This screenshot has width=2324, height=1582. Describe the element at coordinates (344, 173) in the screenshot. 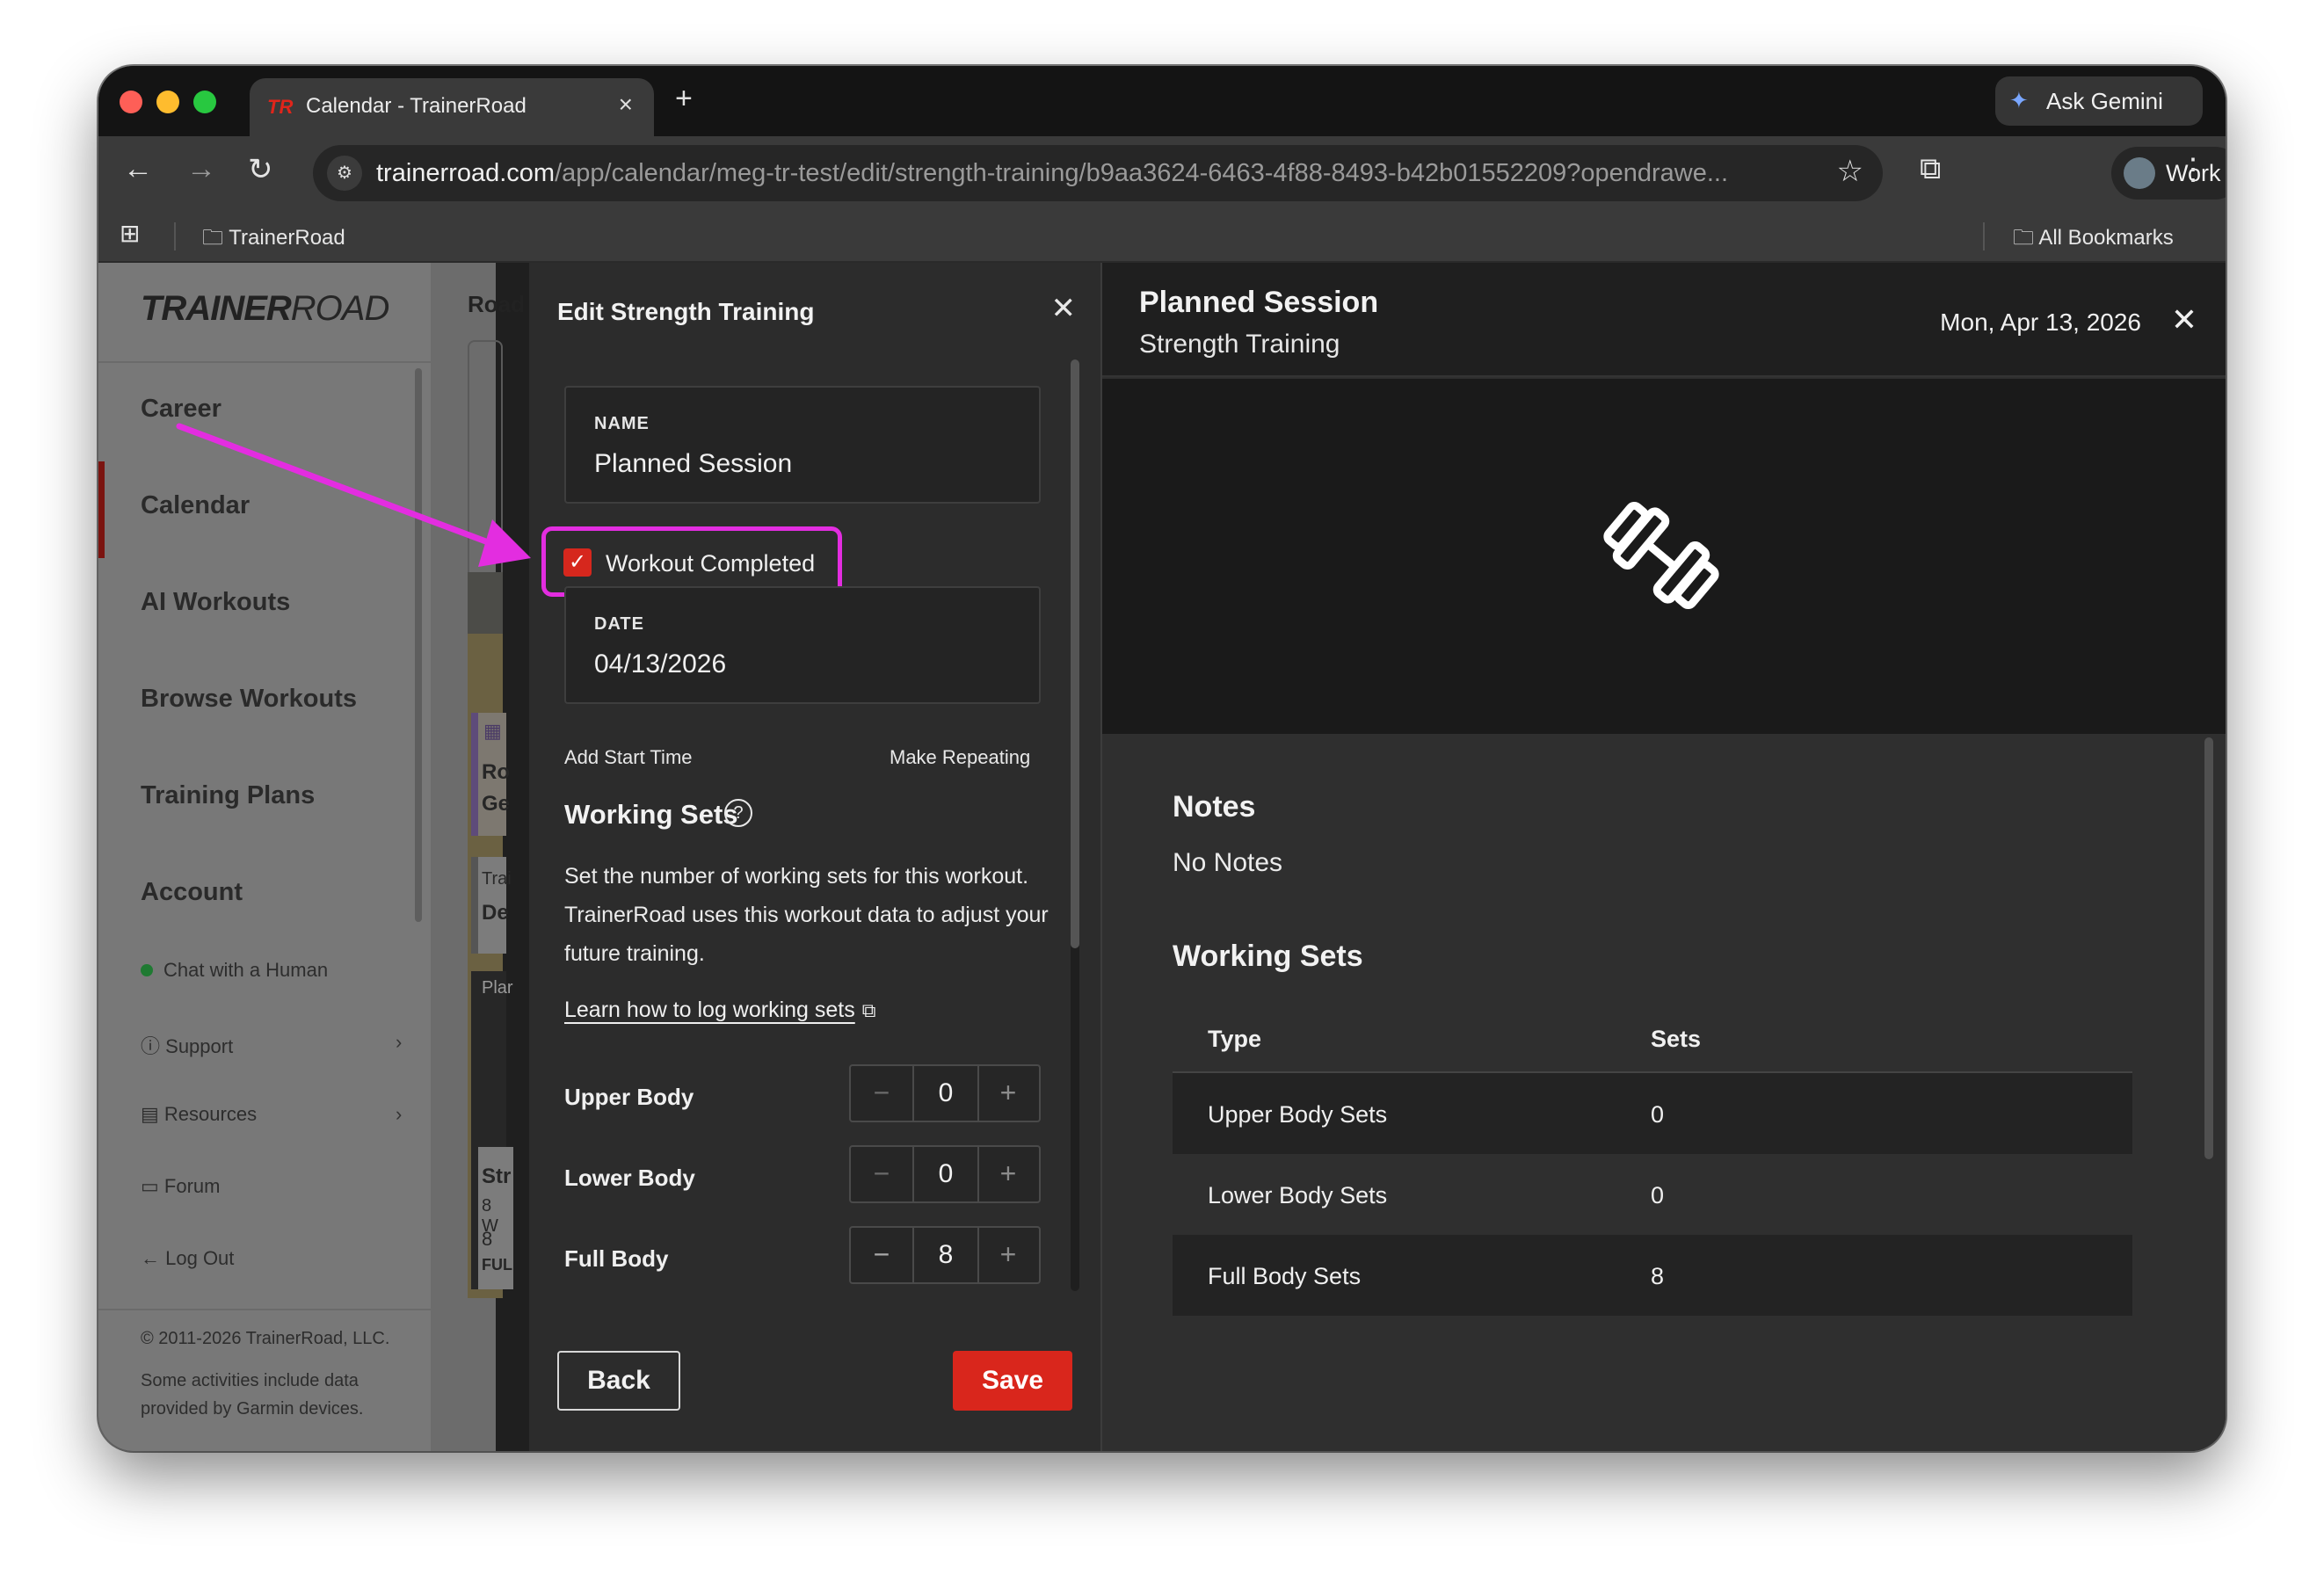

I see `site-settings-icon: ⚙` at that location.